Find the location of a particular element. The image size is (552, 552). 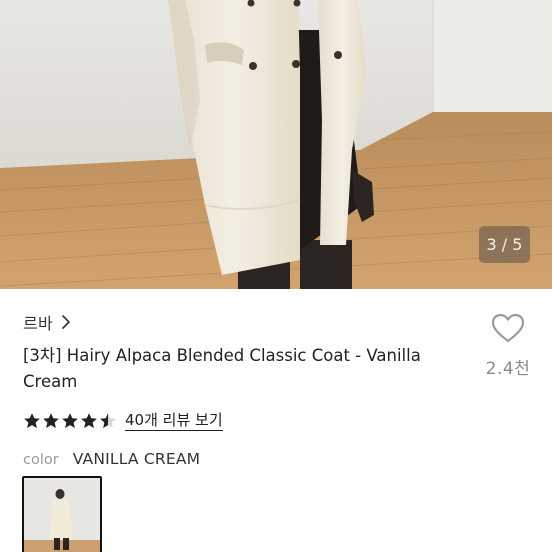

color-swatch-vanilla-cream is located at coordinates (62, 514).